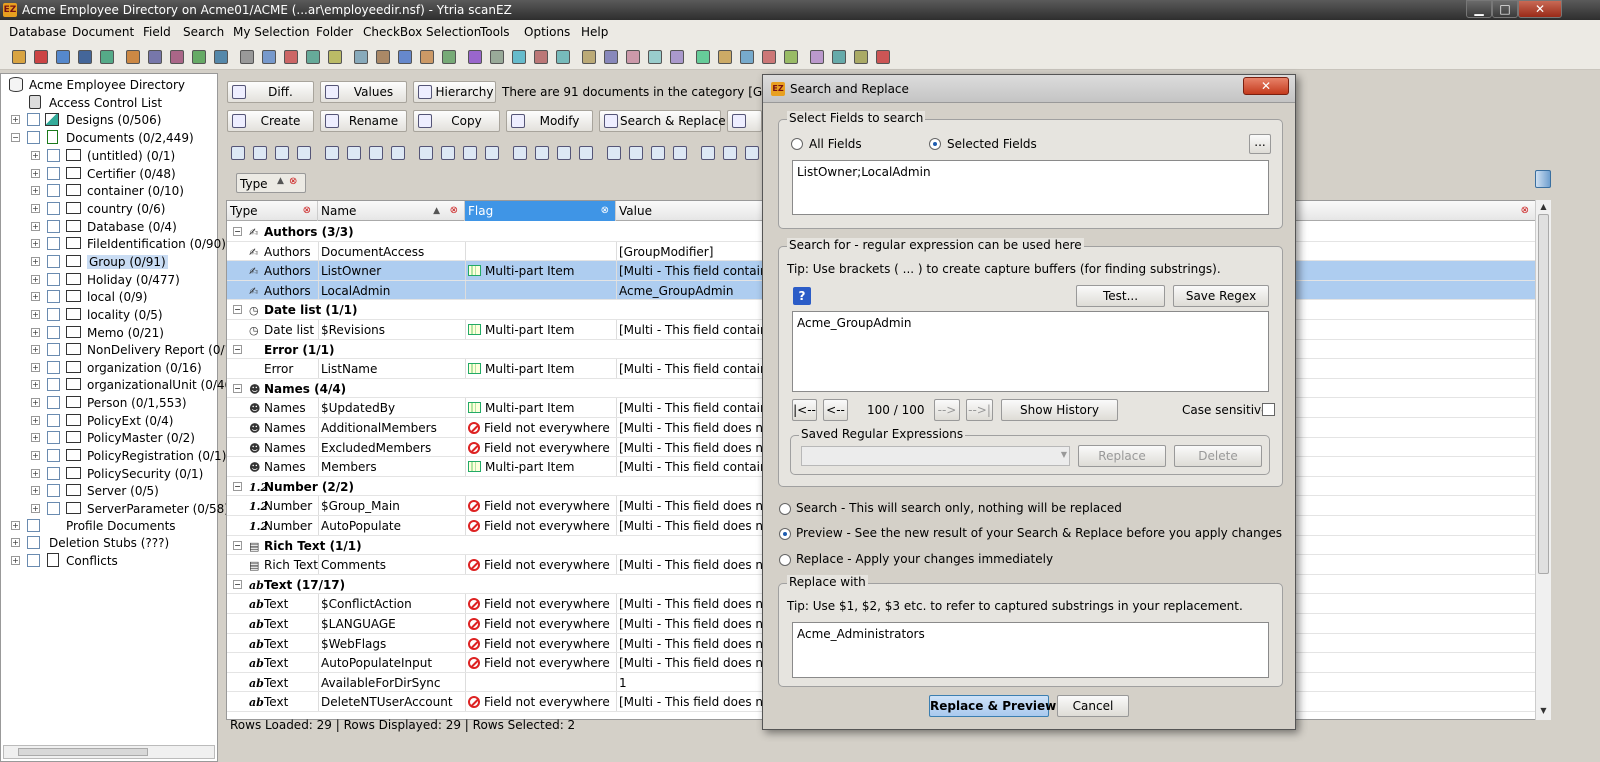 The height and width of the screenshot is (762, 1600). I want to click on scrollbar-thumb, so click(83, 752).